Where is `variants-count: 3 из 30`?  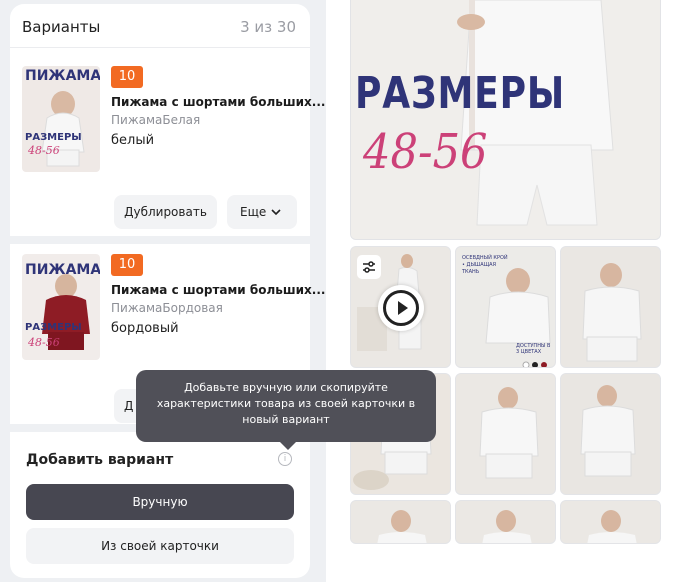 variants-count: 3 из 30 is located at coordinates (268, 27).